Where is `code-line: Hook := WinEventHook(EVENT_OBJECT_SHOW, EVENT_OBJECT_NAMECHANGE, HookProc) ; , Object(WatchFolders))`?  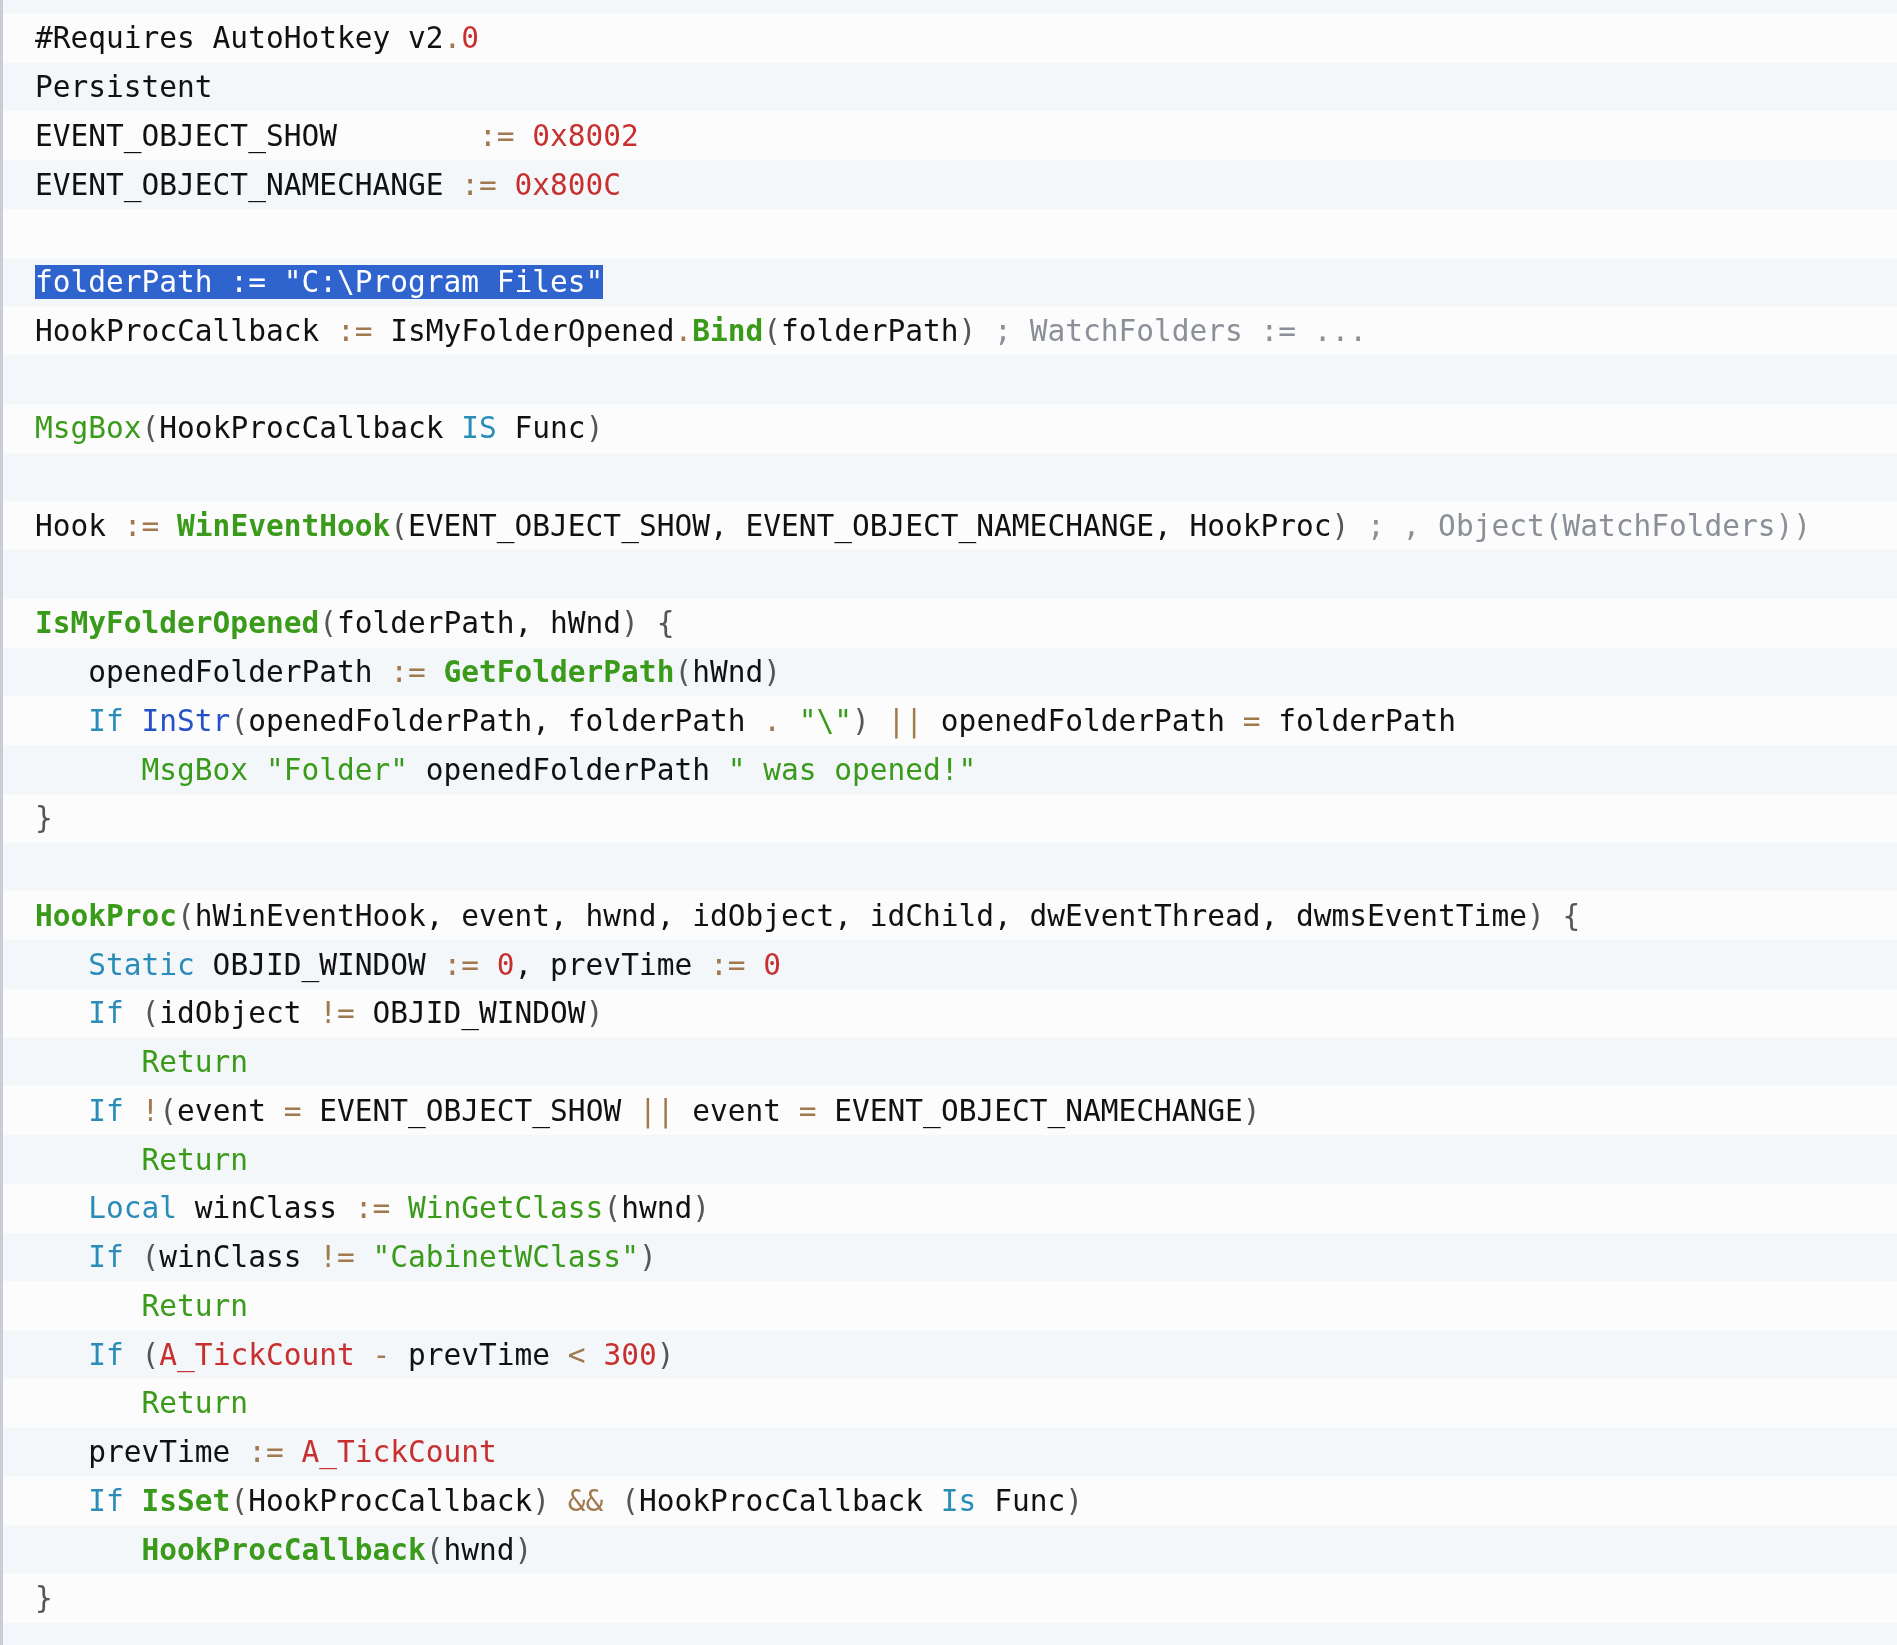
code-line: Hook := WinEventHook(EVENT_OBJECT_SHOW, EVENT_OBJECT_NAMECHANGE, HookProc) ; , Object(WatchFolders)) is located at coordinates (923, 526).